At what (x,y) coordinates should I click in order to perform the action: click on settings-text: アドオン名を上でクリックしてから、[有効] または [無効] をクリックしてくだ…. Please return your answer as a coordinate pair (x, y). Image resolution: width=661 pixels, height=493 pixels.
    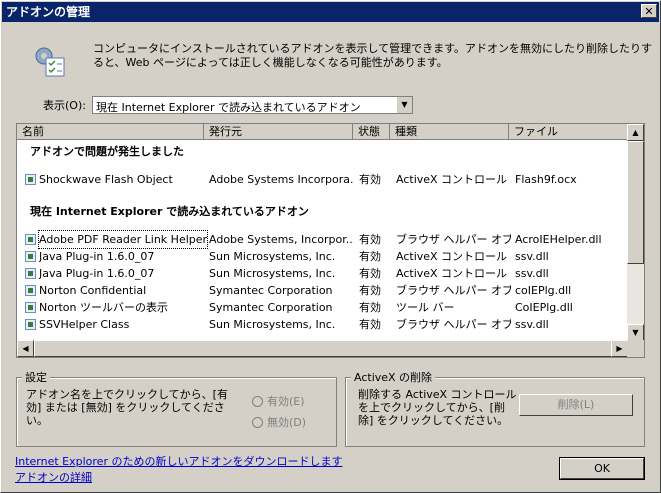
    Looking at the image, I should click on (127, 407).